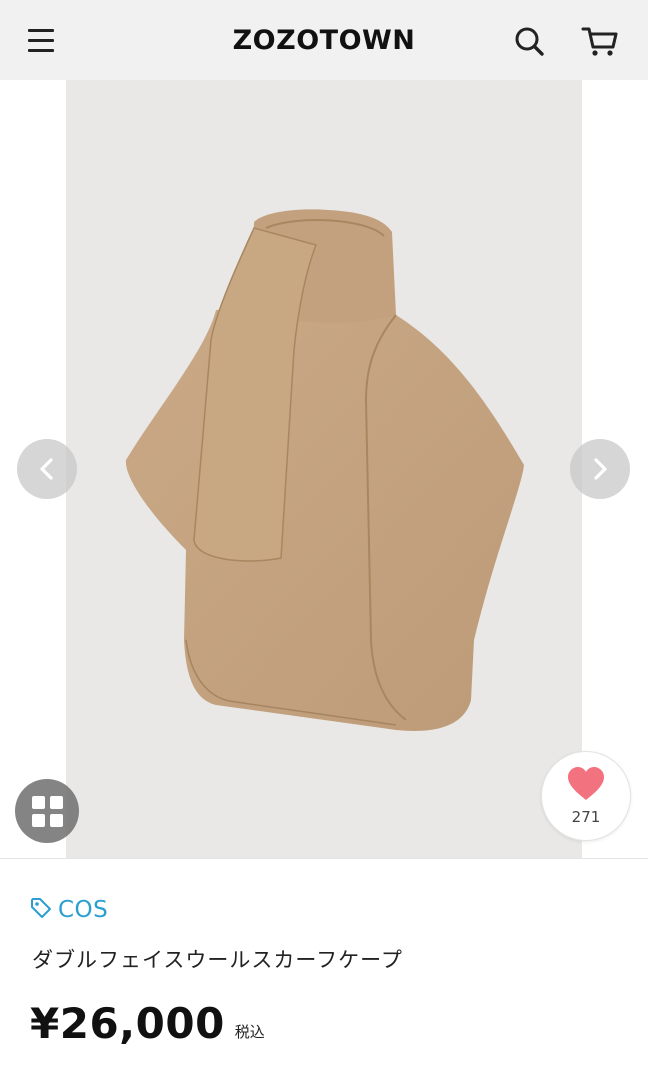 The image size is (648, 1080). Describe the element at coordinates (217, 960) in the screenshot. I see `product-name: ダブルフェイスウールスカーフケープ` at that location.